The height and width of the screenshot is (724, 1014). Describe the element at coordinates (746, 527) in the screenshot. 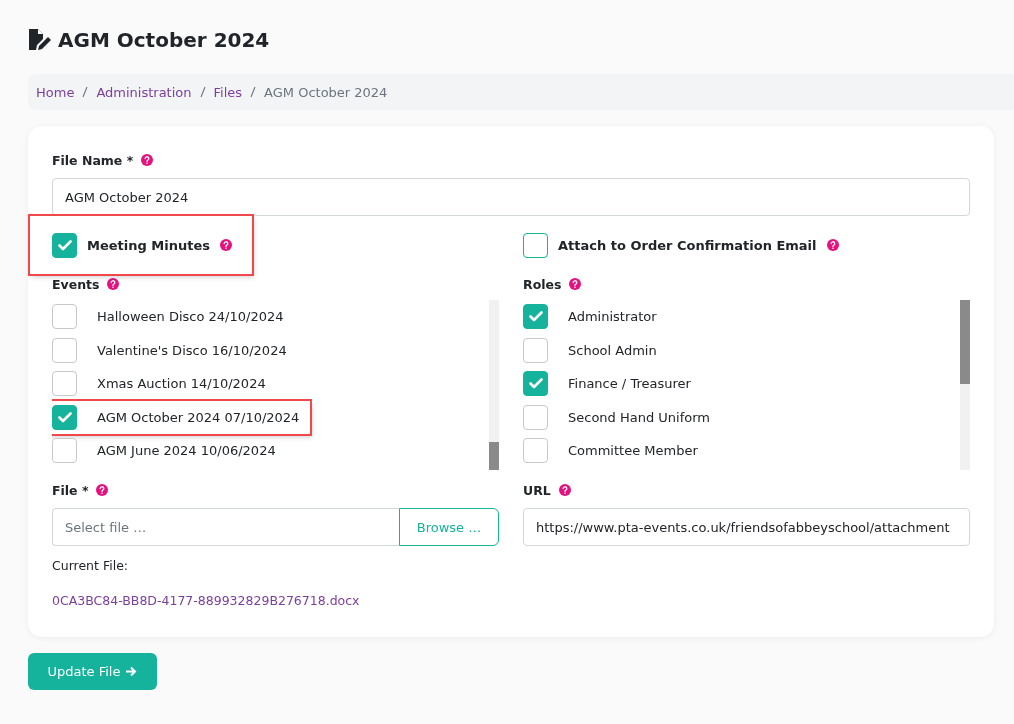

I see `url-field: https://www.pta-events.co.uk/friendsofabbeyschool/attachment` at that location.